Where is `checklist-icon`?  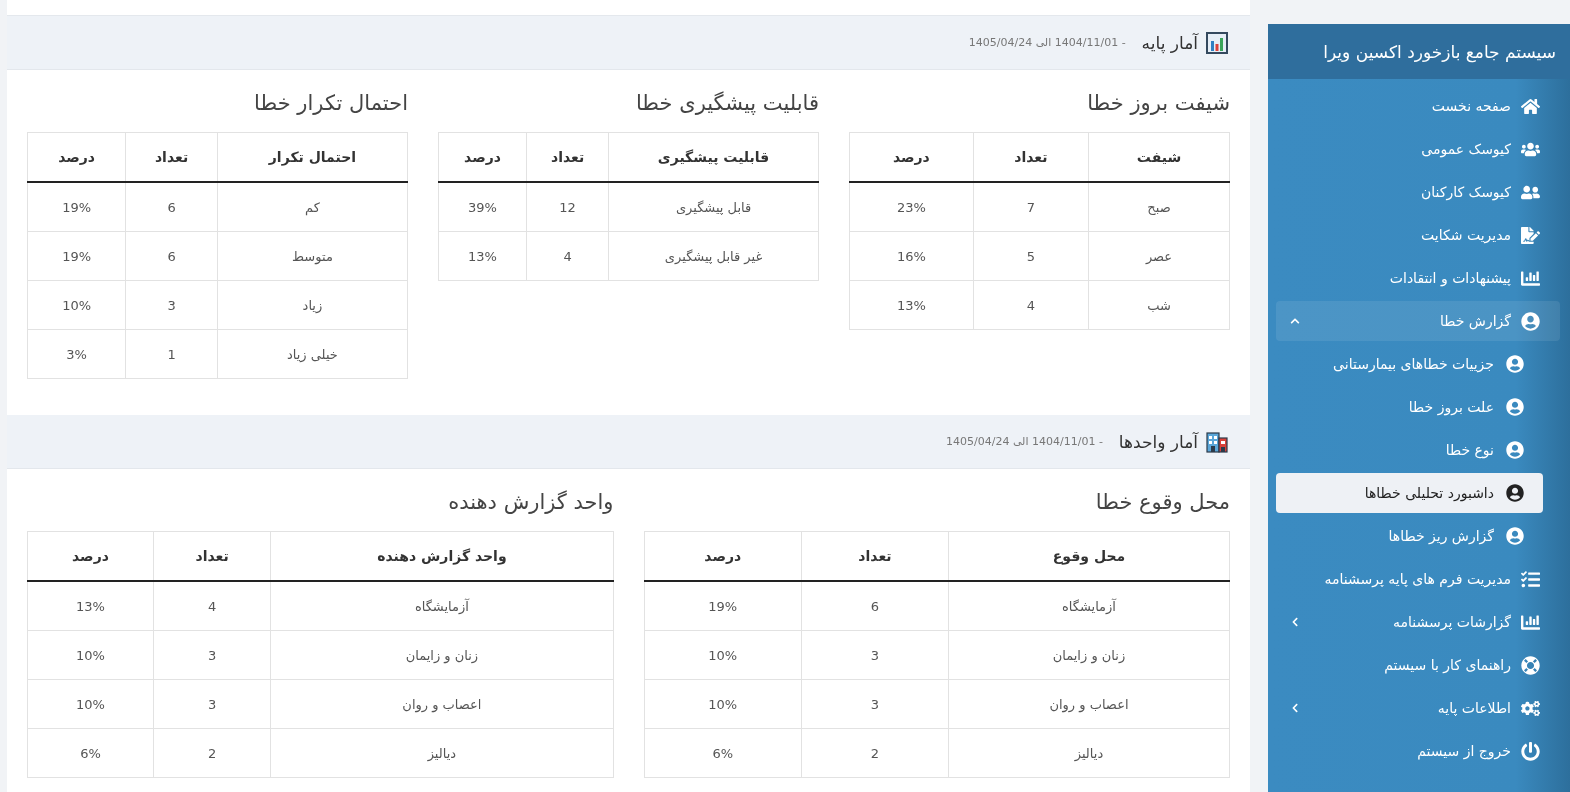 checklist-icon is located at coordinates (1530, 579).